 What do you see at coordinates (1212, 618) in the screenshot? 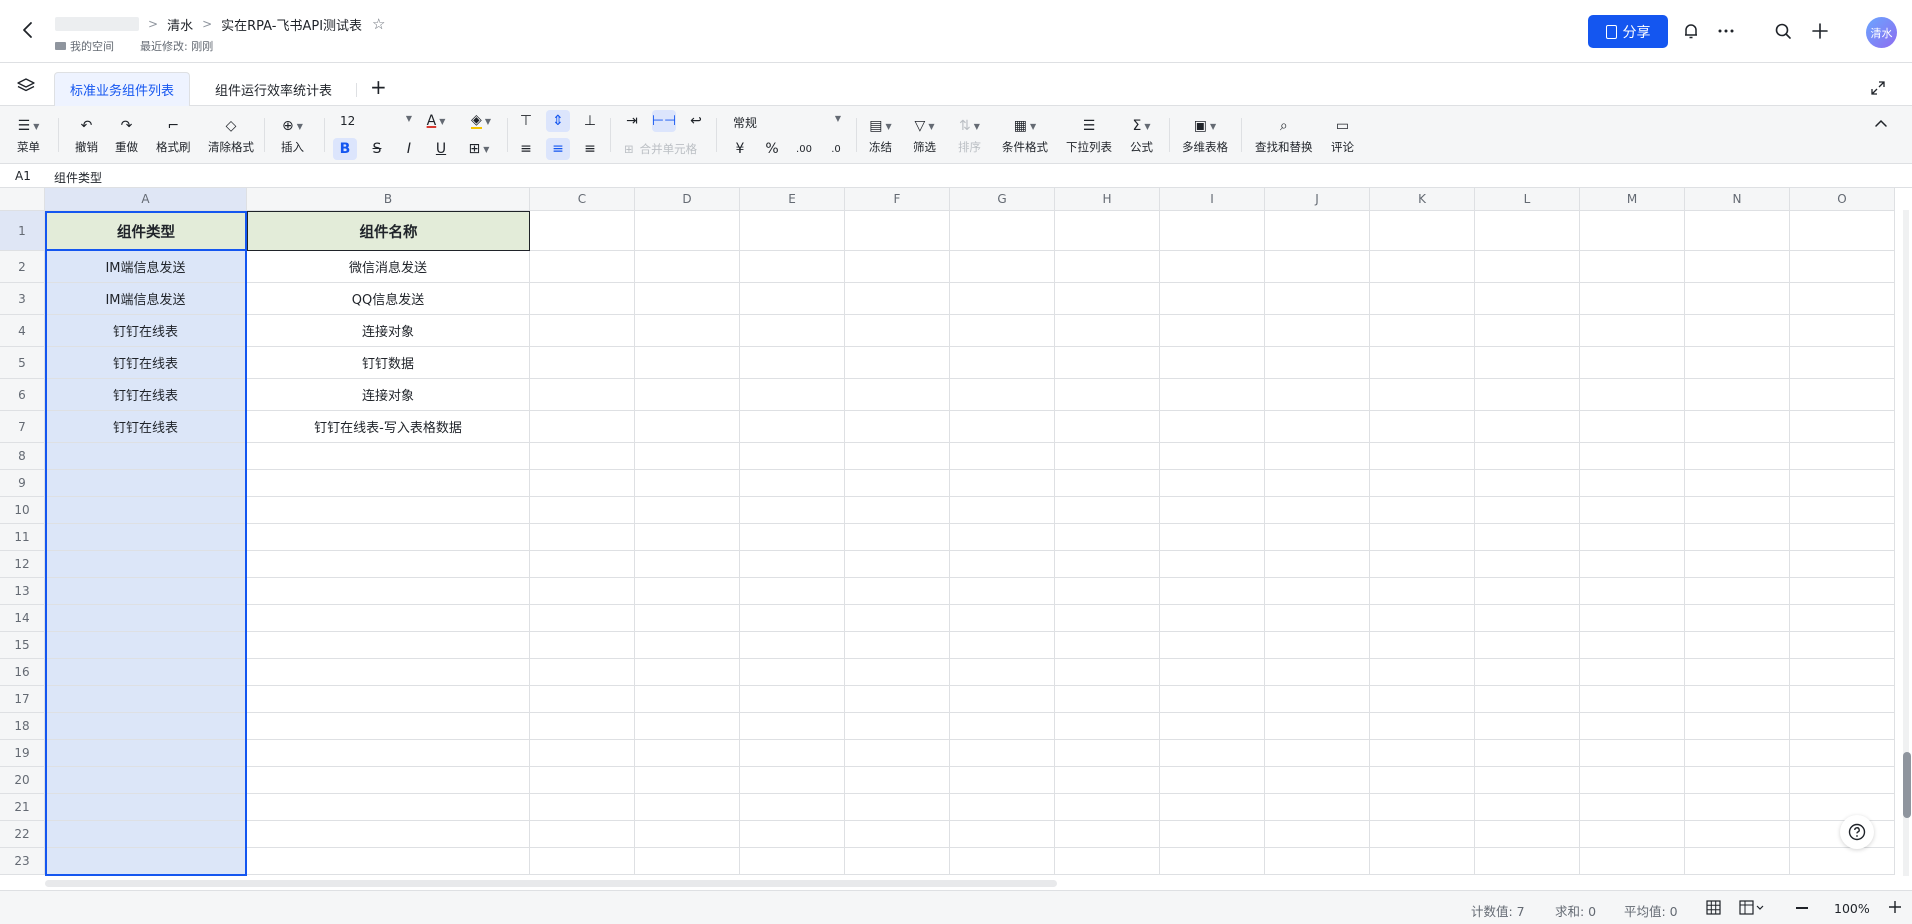
I see `cell-i14` at bounding box center [1212, 618].